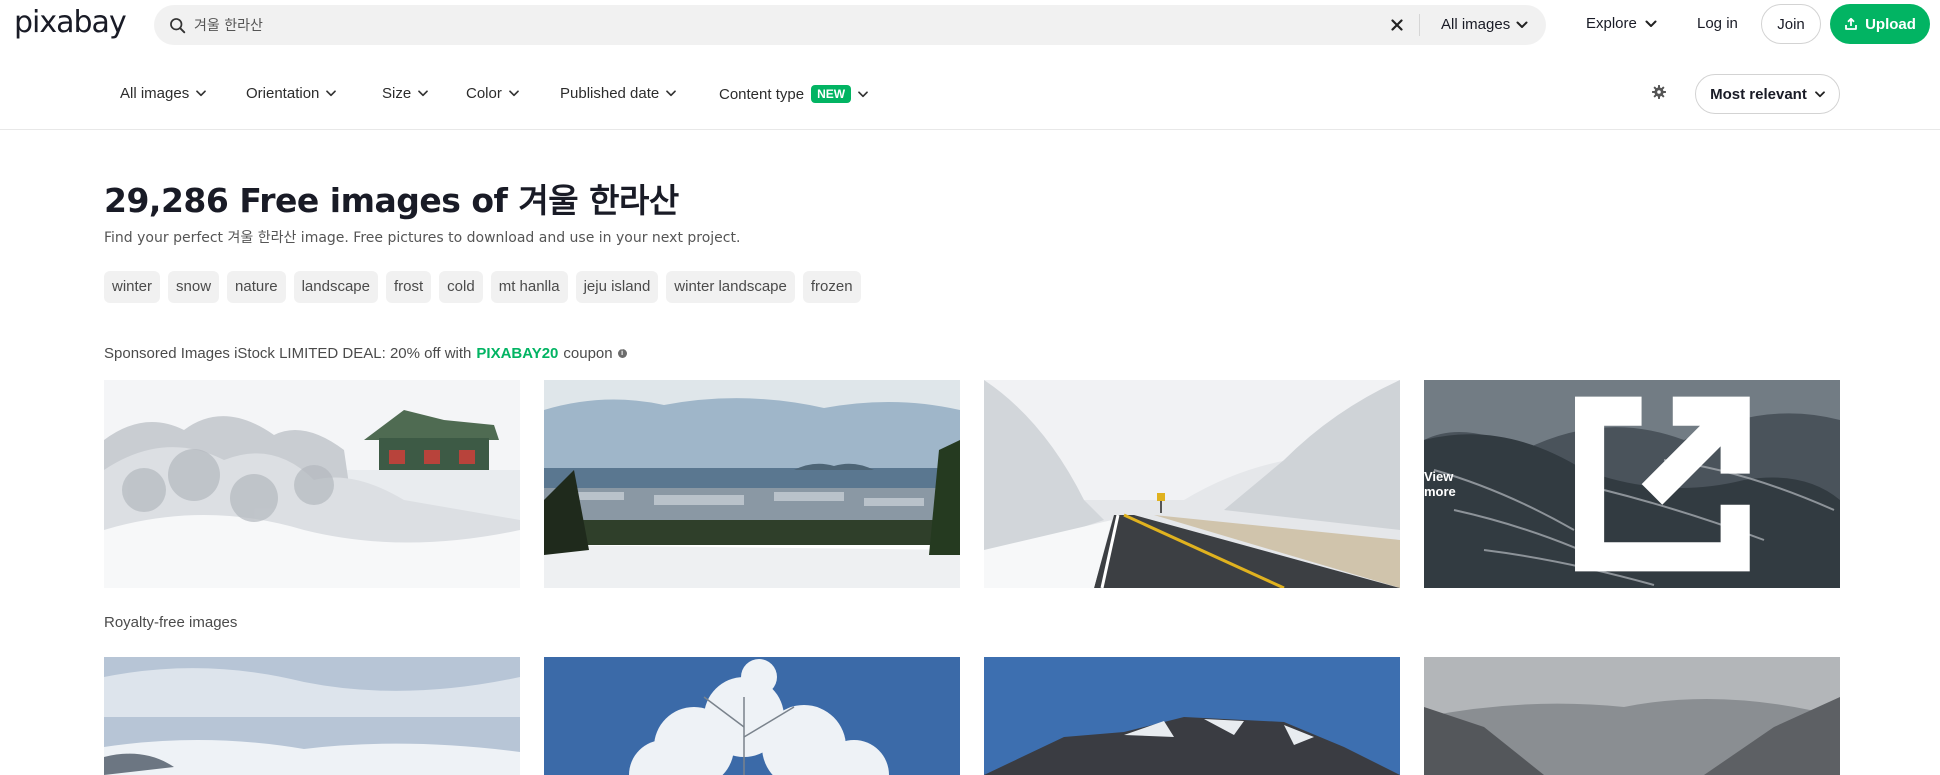  I want to click on tag-chip: mt hanlla, so click(529, 287).